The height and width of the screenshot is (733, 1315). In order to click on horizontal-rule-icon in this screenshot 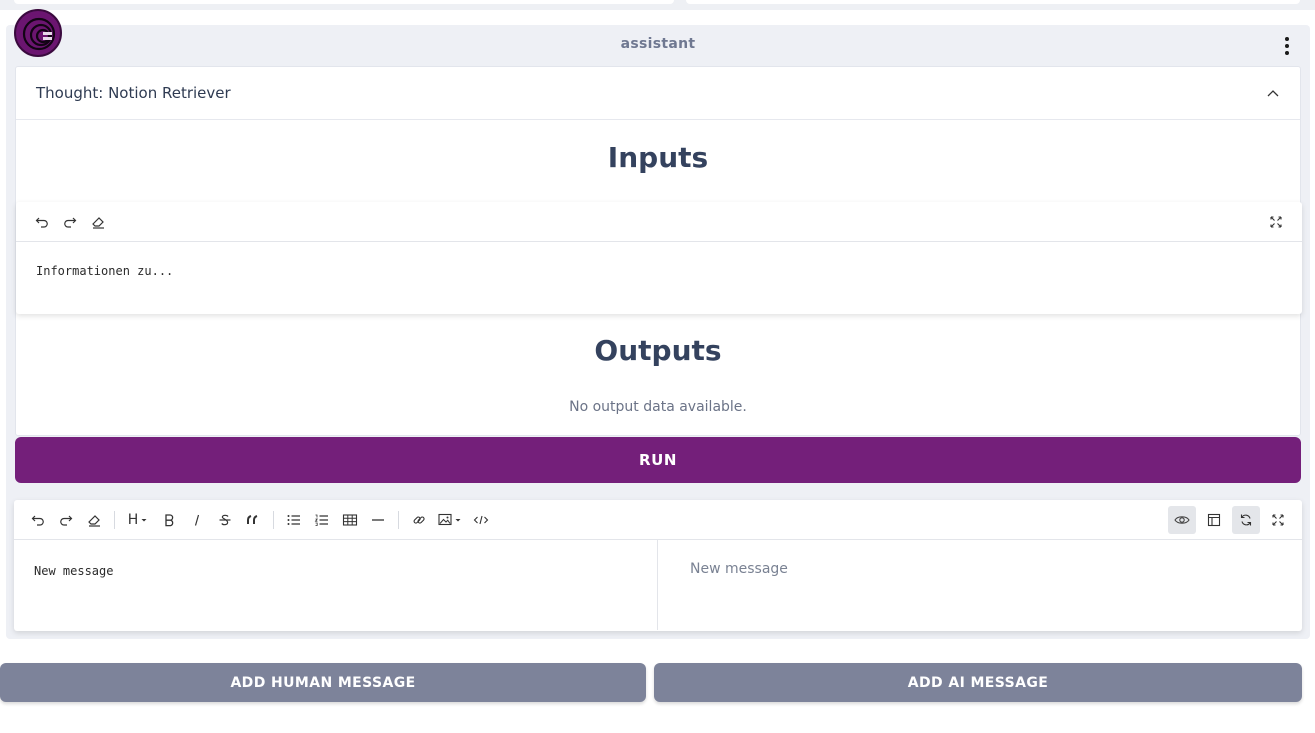, I will do `click(378, 519)`.